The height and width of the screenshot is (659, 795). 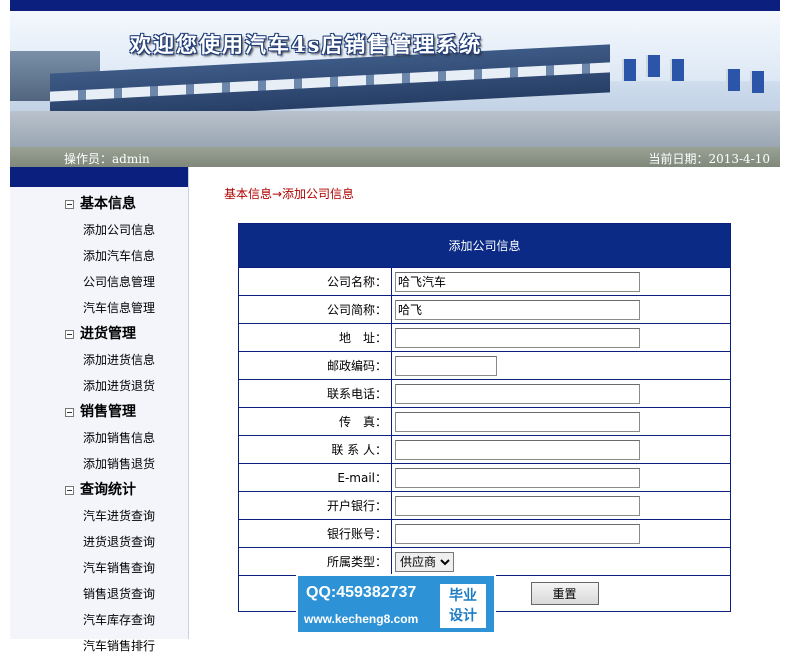 What do you see at coordinates (99, 646) in the screenshot?
I see `sidebar-item-sales-ranking: 汽车销售排行` at bounding box center [99, 646].